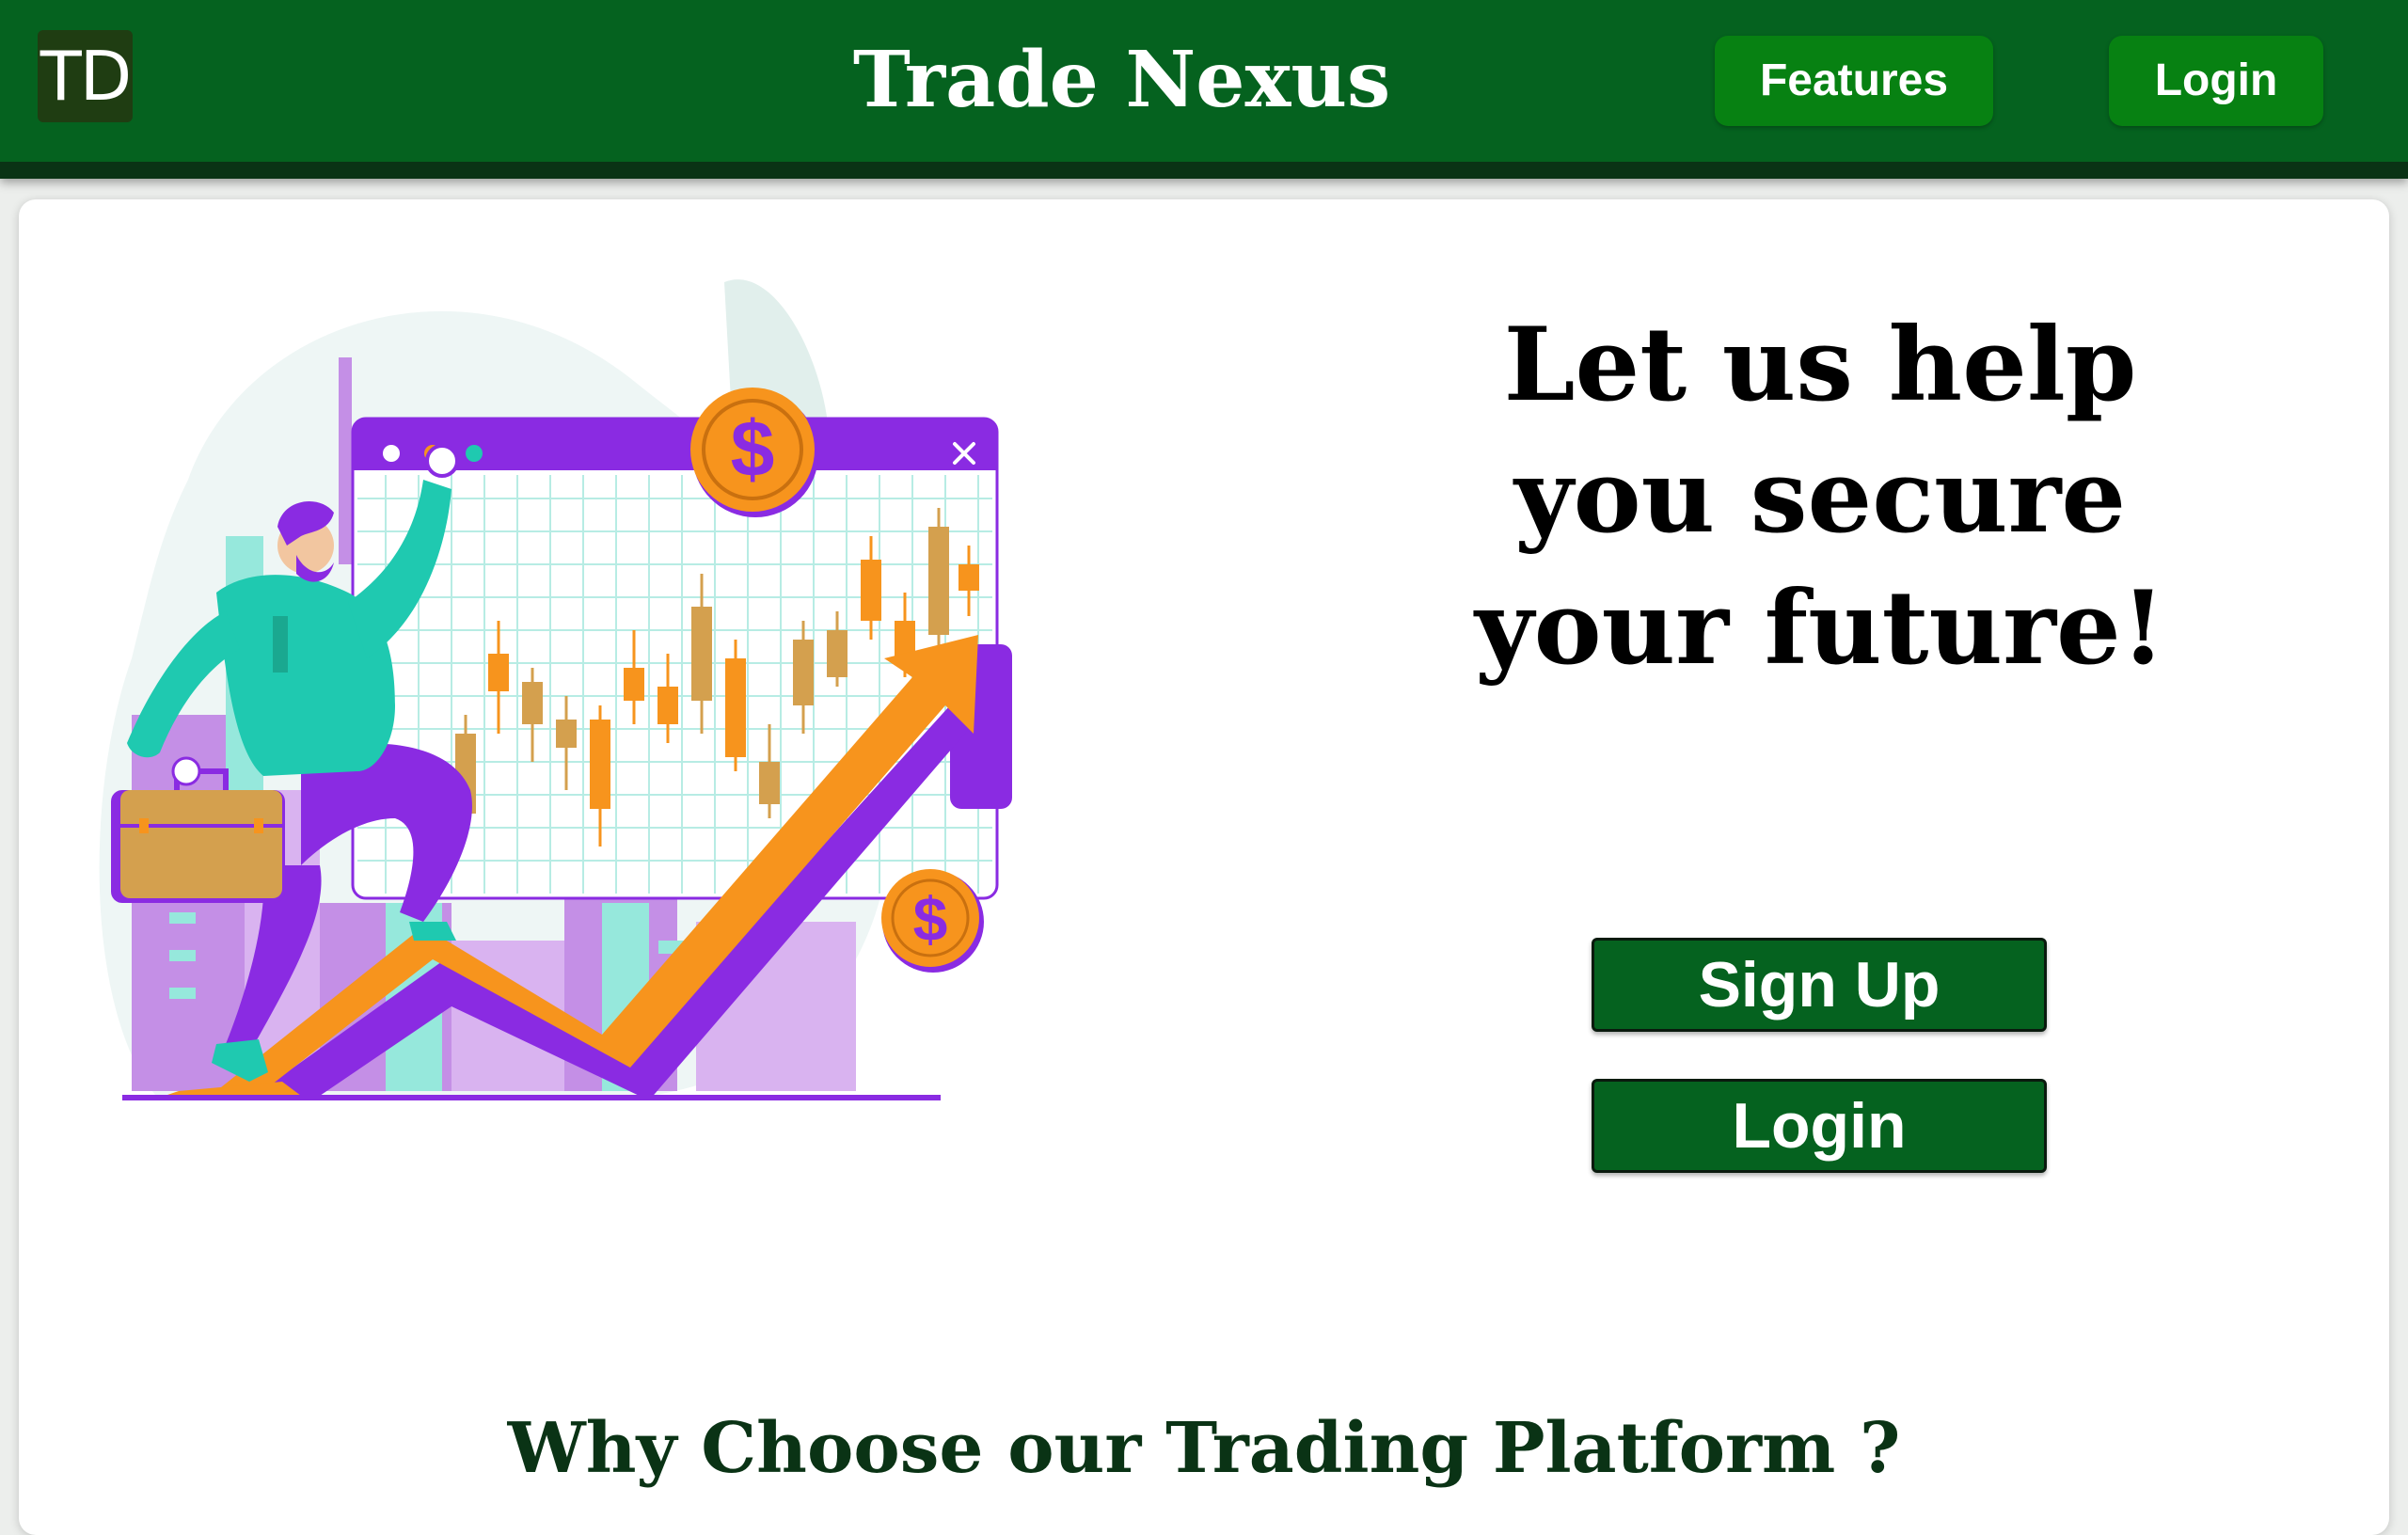  What do you see at coordinates (1854, 81) in the screenshot?
I see `features-button: Features` at bounding box center [1854, 81].